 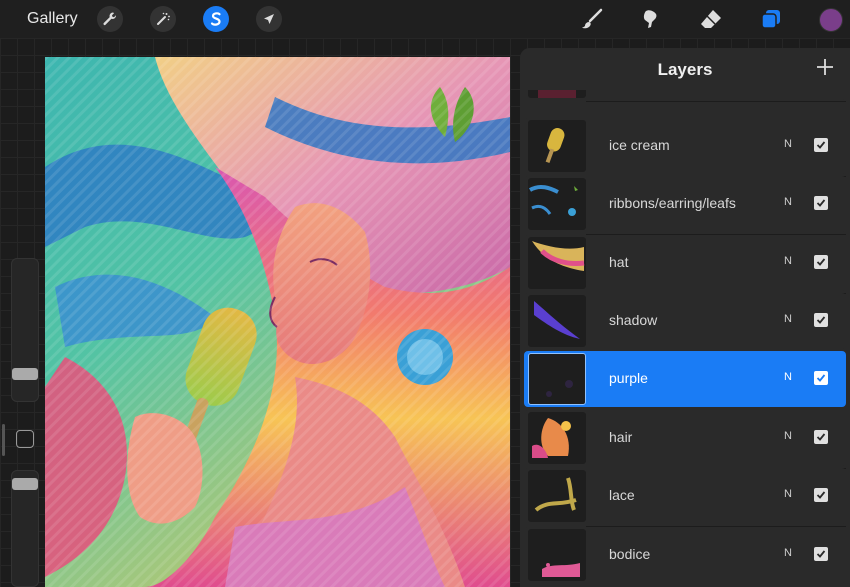 I want to click on layer-name: hat, so click(x=619, y=262).